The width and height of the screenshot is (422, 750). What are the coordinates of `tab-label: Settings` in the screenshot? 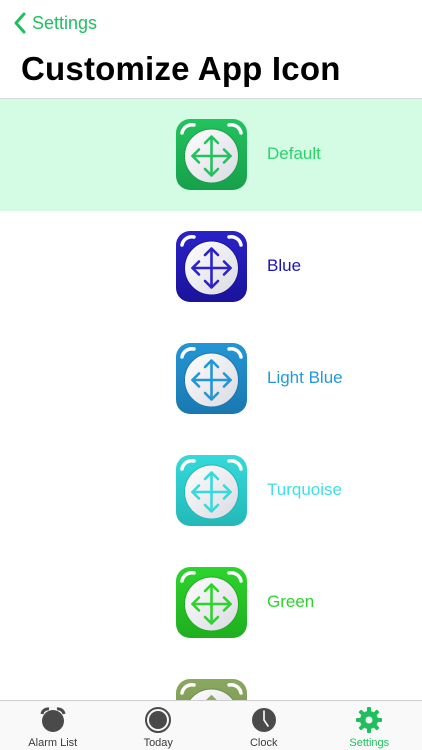 It's located at (369, 743).